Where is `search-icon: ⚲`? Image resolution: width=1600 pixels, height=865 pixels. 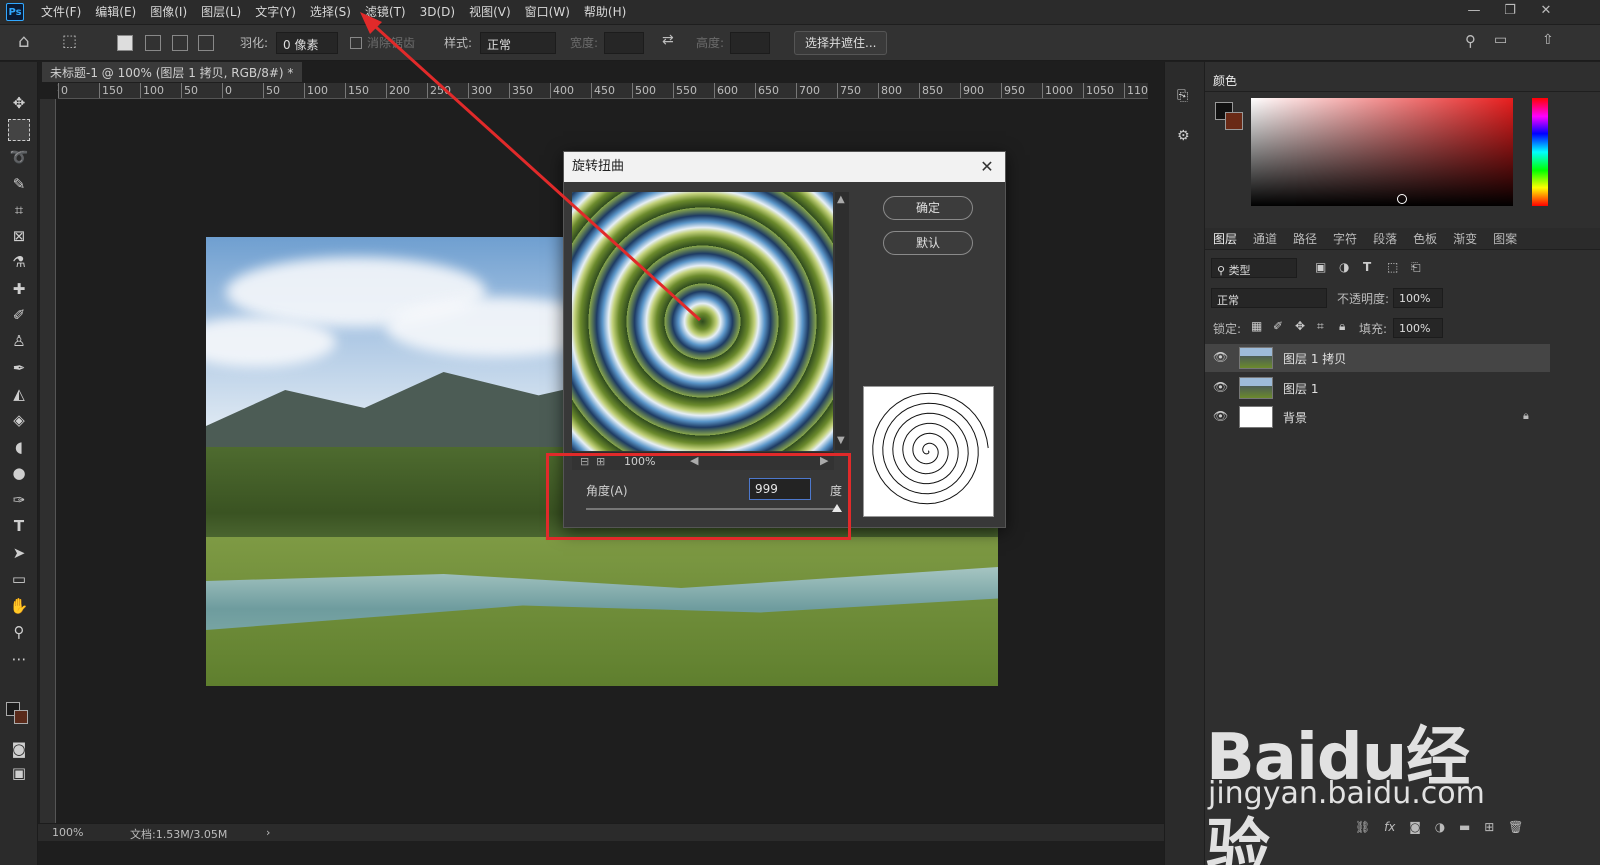
search-icon: ⚲ is located at coordinates (1223, 270).